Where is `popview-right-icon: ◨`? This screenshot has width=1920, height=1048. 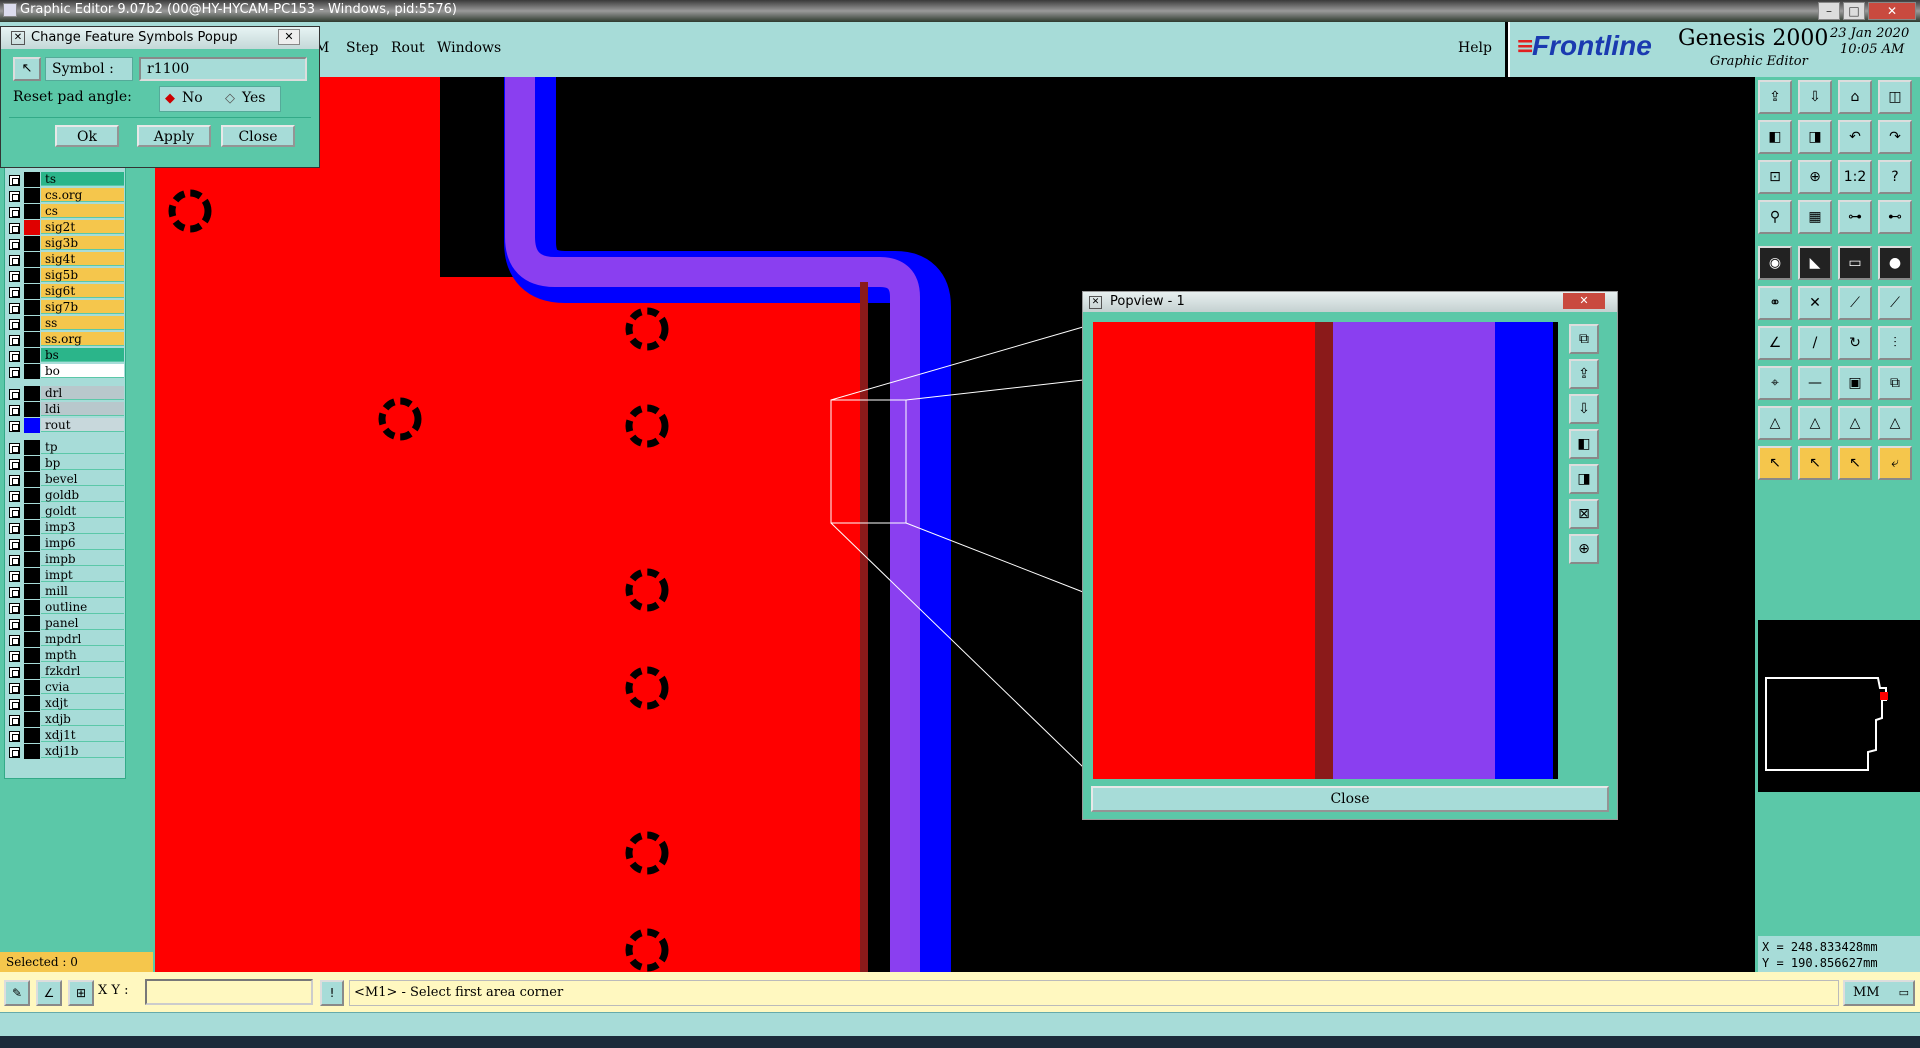
popview-right-icon: ◨ is located at coordinates (1584, 479).